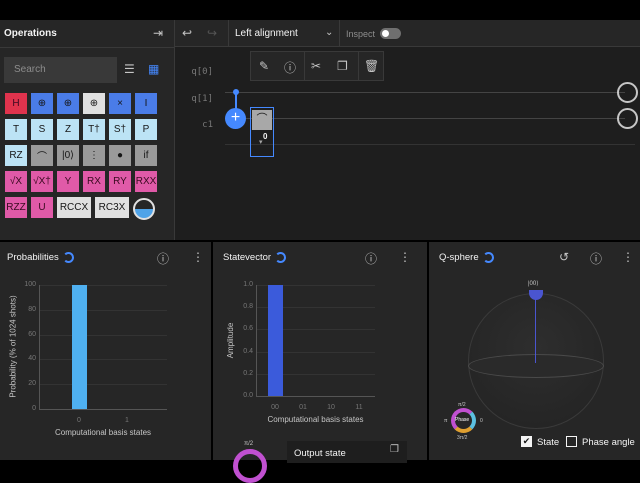 This screenshot has width=640, height=483. I want to click on gate-18: √X, so click(16, 181).